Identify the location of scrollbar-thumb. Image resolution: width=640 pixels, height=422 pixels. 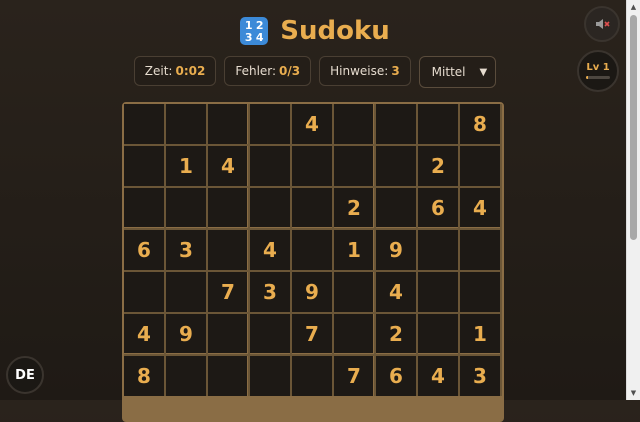
(633, 127).